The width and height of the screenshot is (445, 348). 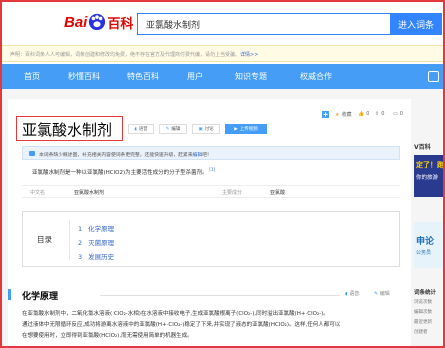 I want to click on sidebar-ad-1: 定了！跑 你的旅游, so click(x=429, y=176).